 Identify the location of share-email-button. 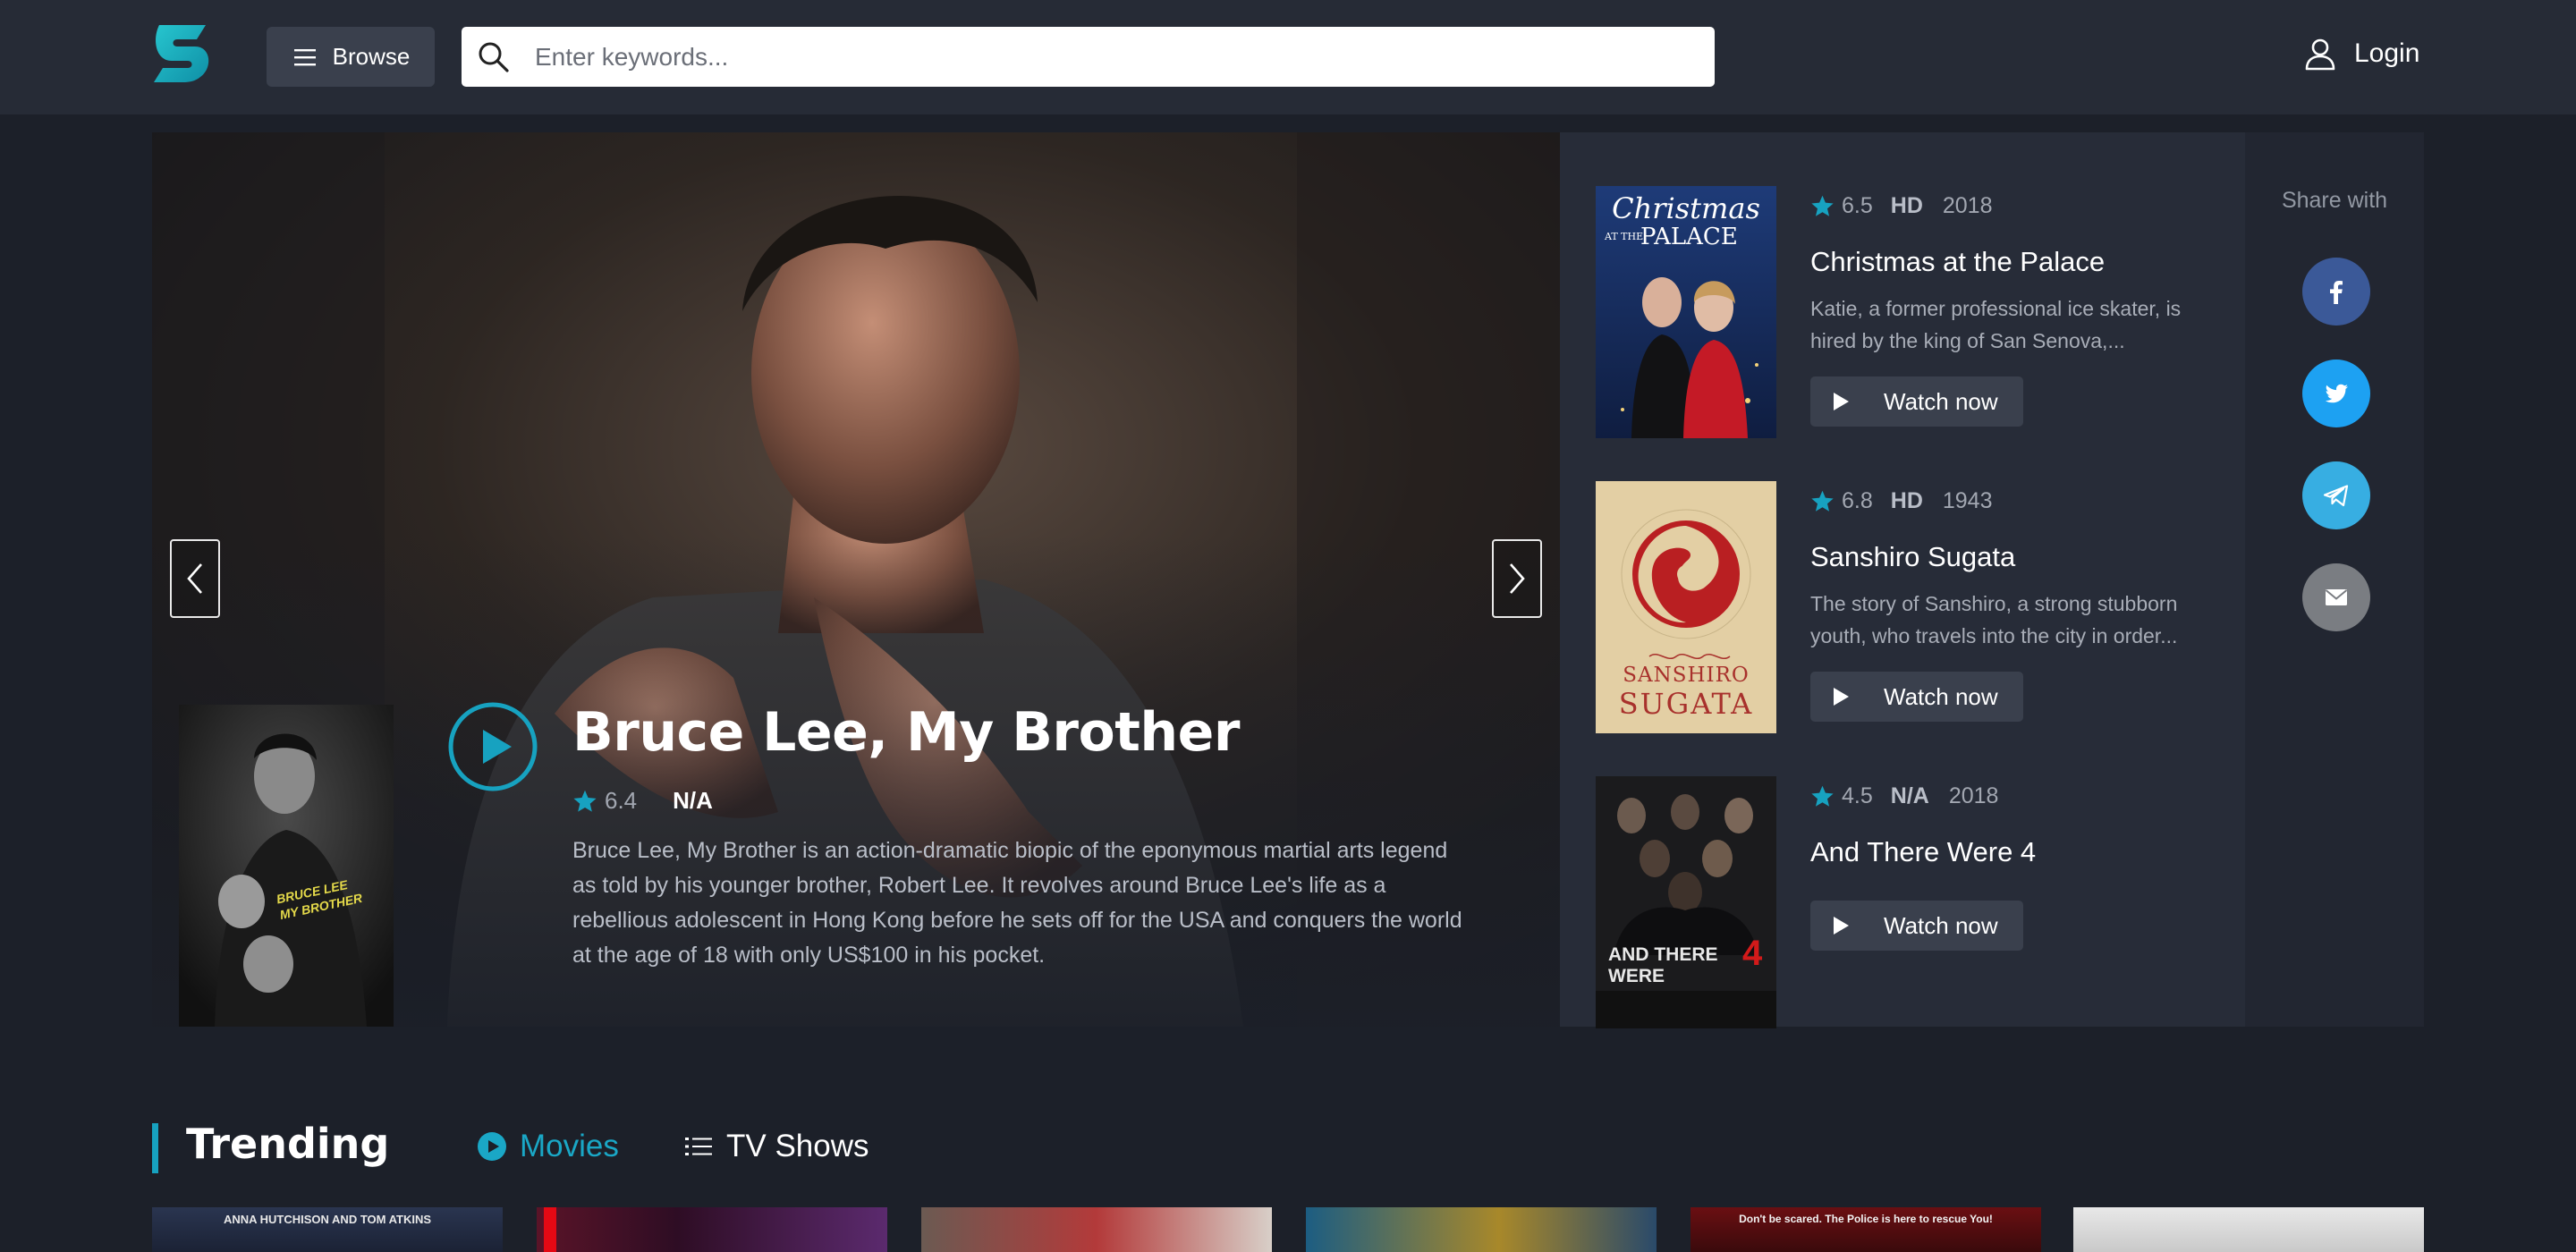
(2336, 597).